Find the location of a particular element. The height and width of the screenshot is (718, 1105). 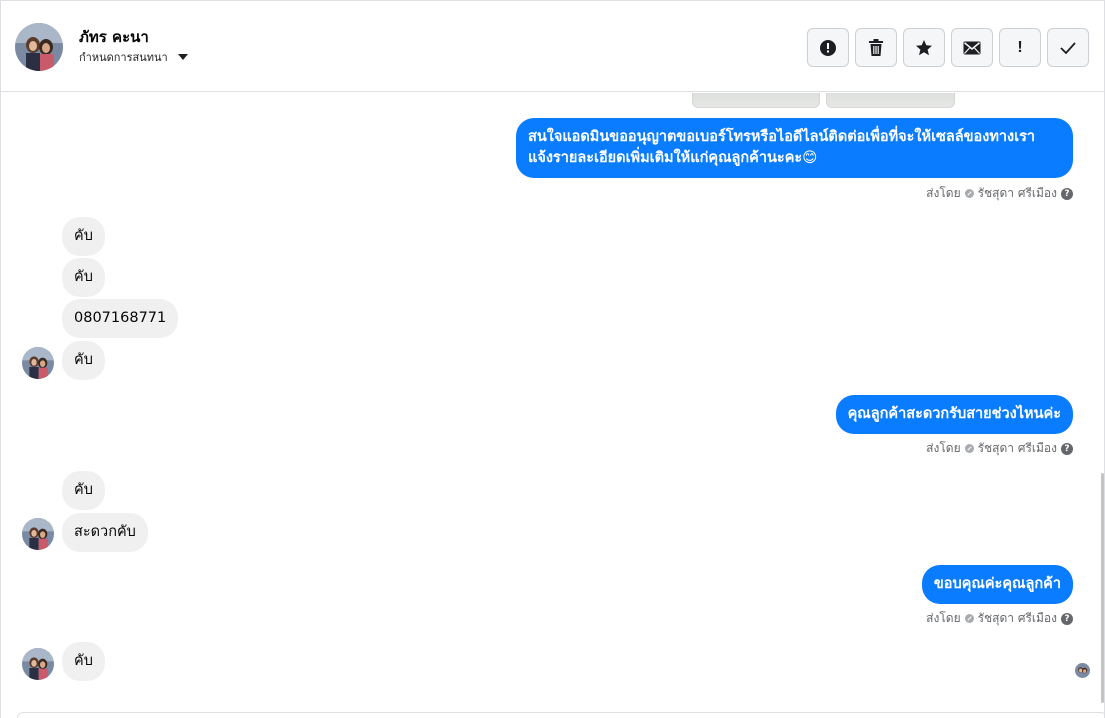

mark-unread-button is located at coordinates (972, 47).